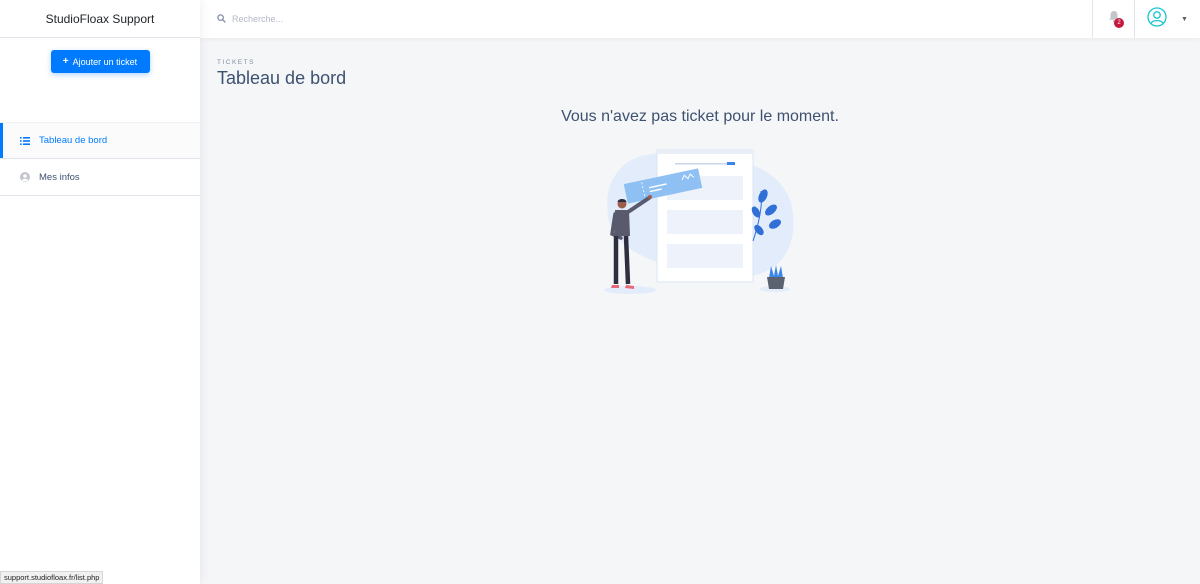 This screenshot has height=584, width=1200. What do you see at coordinates (700, 116) in the screenshot?
I see `empty-state-message: Vous n'avez pas ticket pour le moment.` at bounding box center [700, 116].